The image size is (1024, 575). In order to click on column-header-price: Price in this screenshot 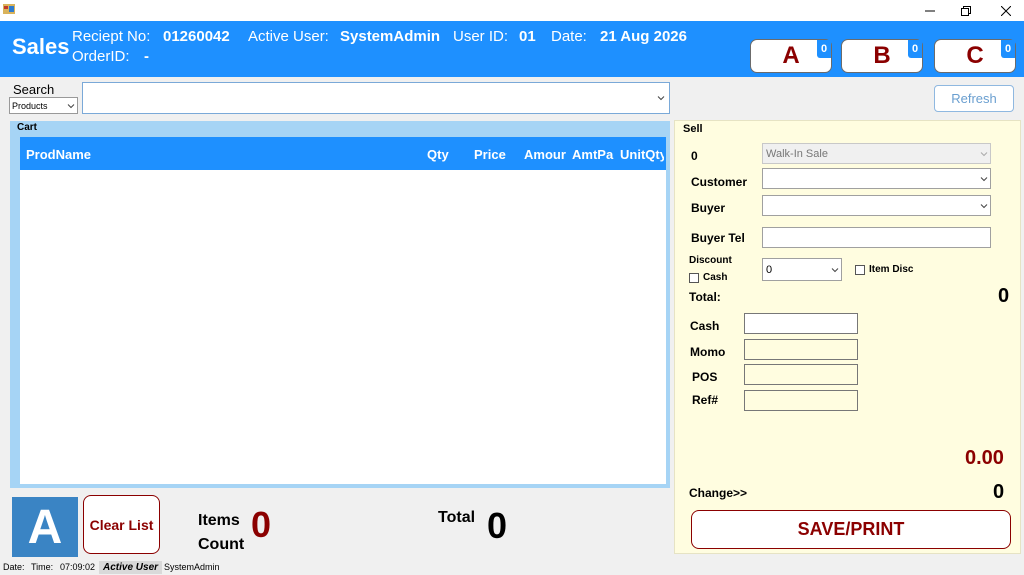, I will do `click(490, 154)`.